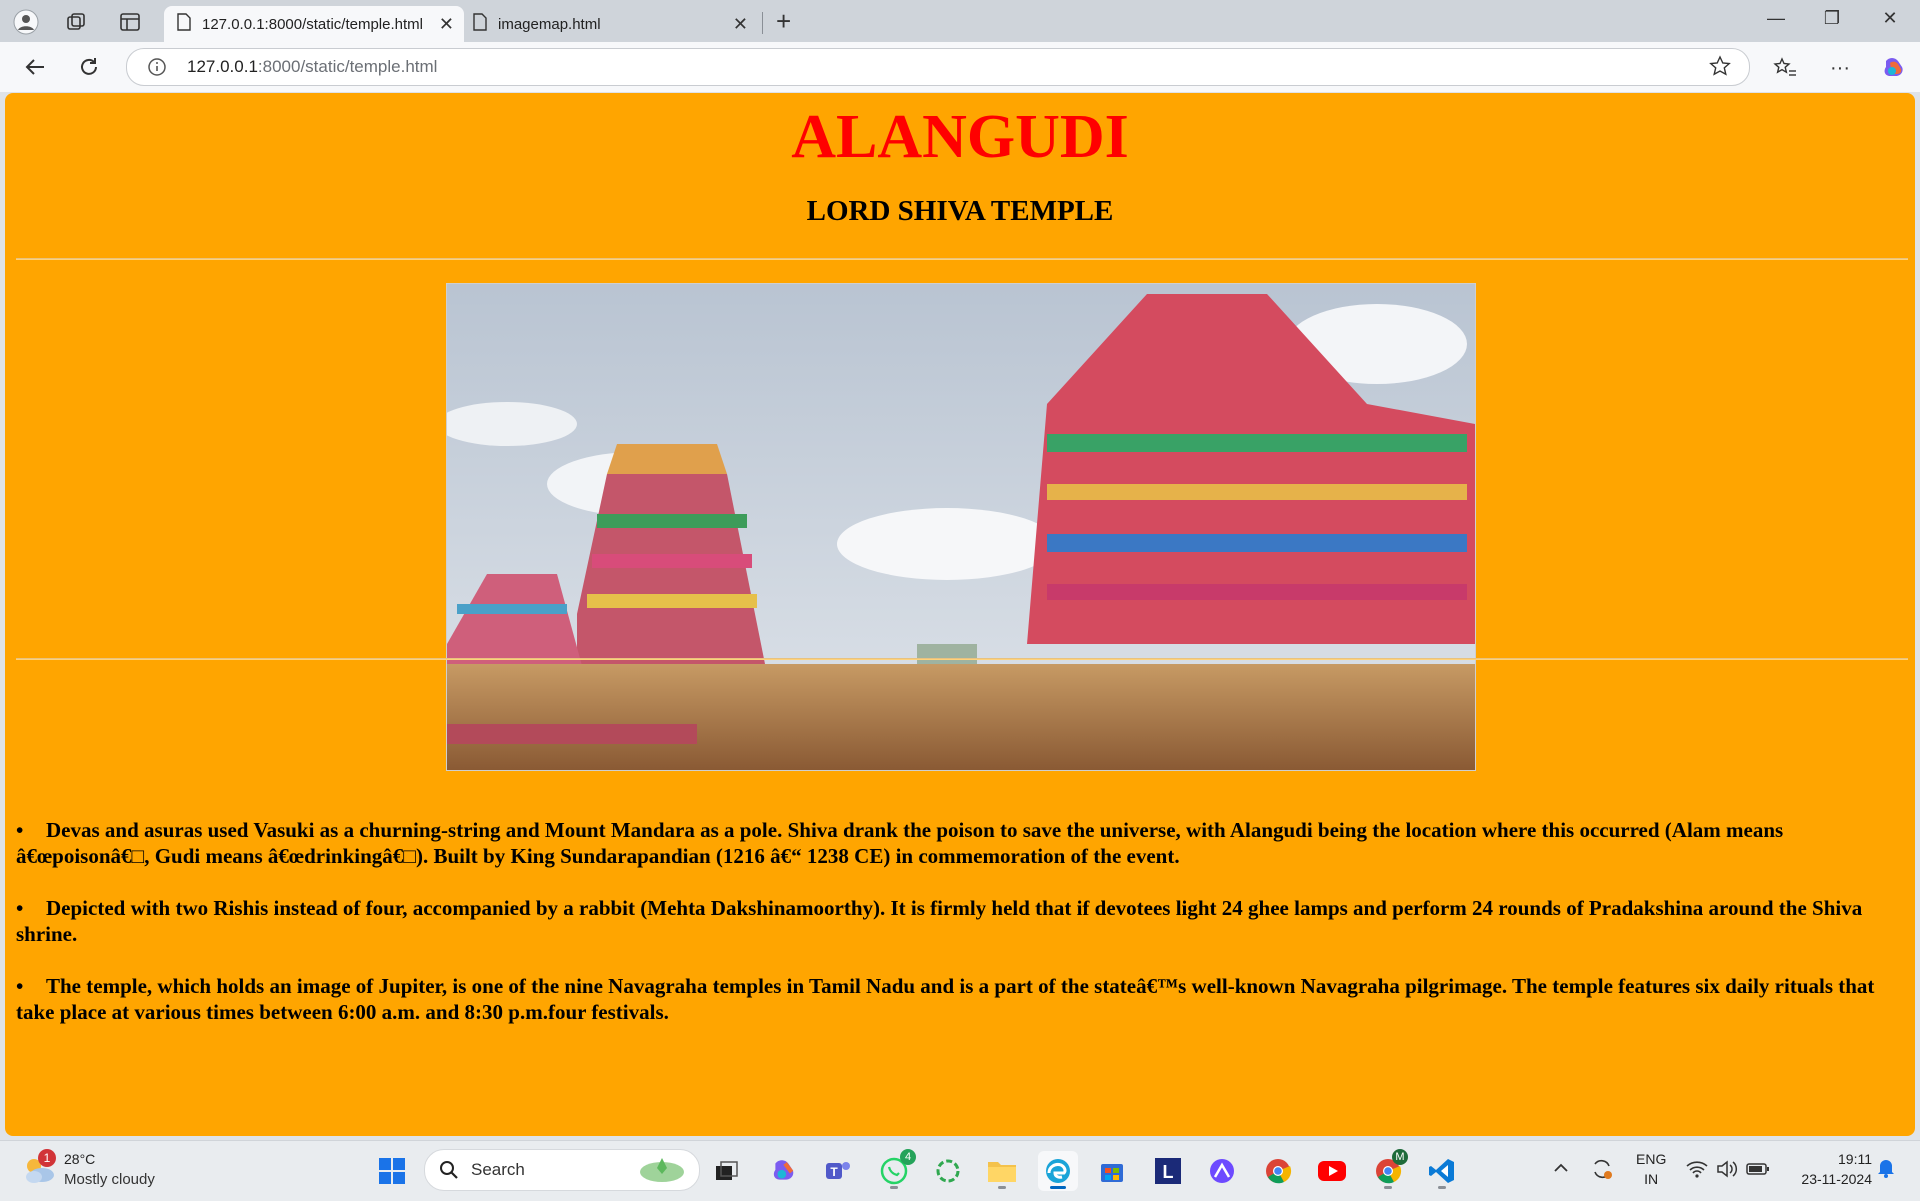 The width and height of the screenshot is (1920, 1201). Describe the element at coordinates (47, 1158) in the screenshot. I see `weather-alert-badge: 1` at that location.